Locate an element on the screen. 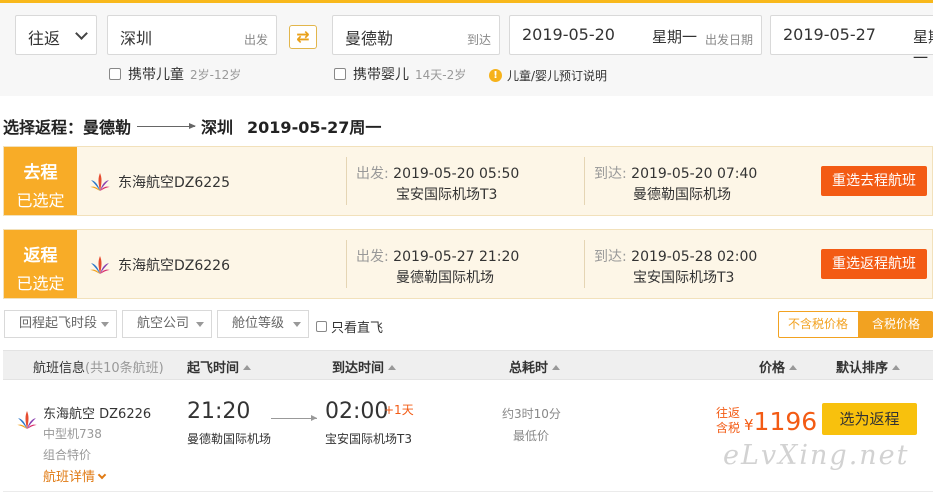  col-duration-sort: 总耗时 is located at coordinates (535, 366).